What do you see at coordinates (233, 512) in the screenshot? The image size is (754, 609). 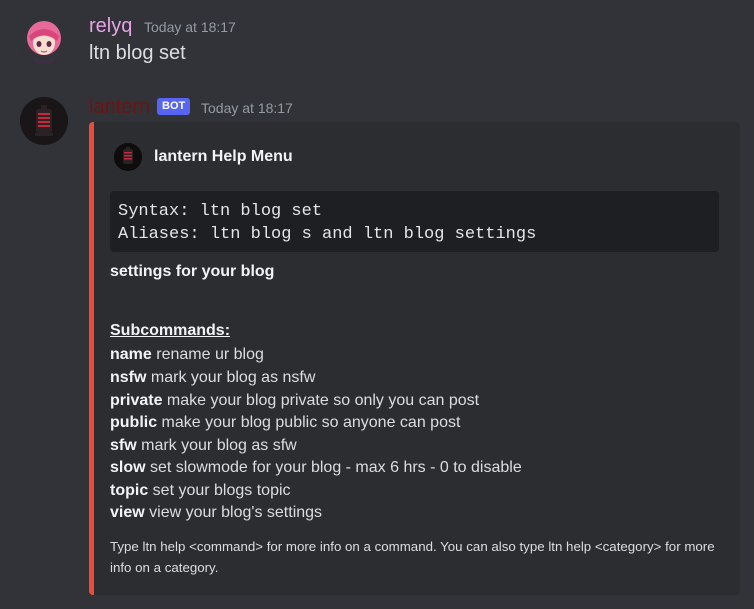 I see `subcommand-desc: view your blog's settings` at bounding box center [233, 512].